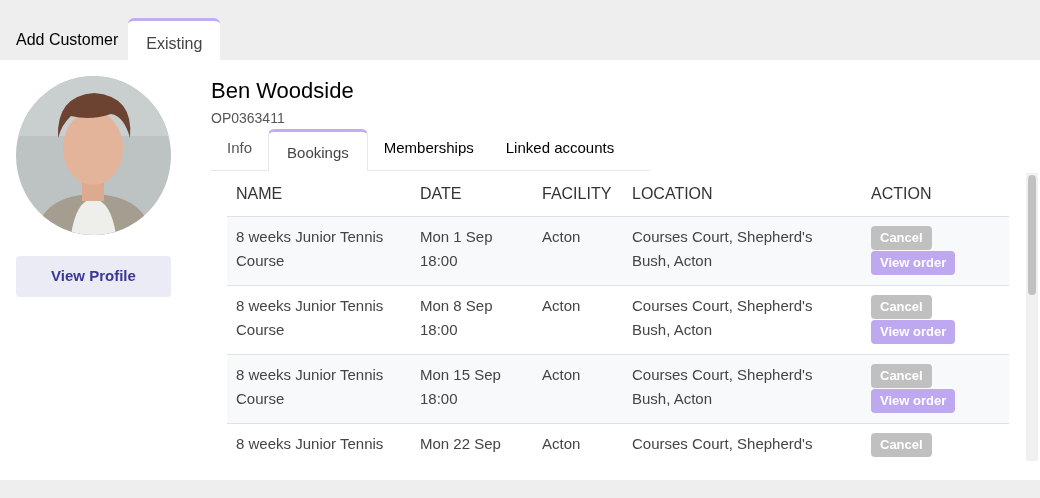  Describe the element at coordinates (460, 386) in the screenshot. I see `table-cell: Mon 15 Sep 18:00` at that location.